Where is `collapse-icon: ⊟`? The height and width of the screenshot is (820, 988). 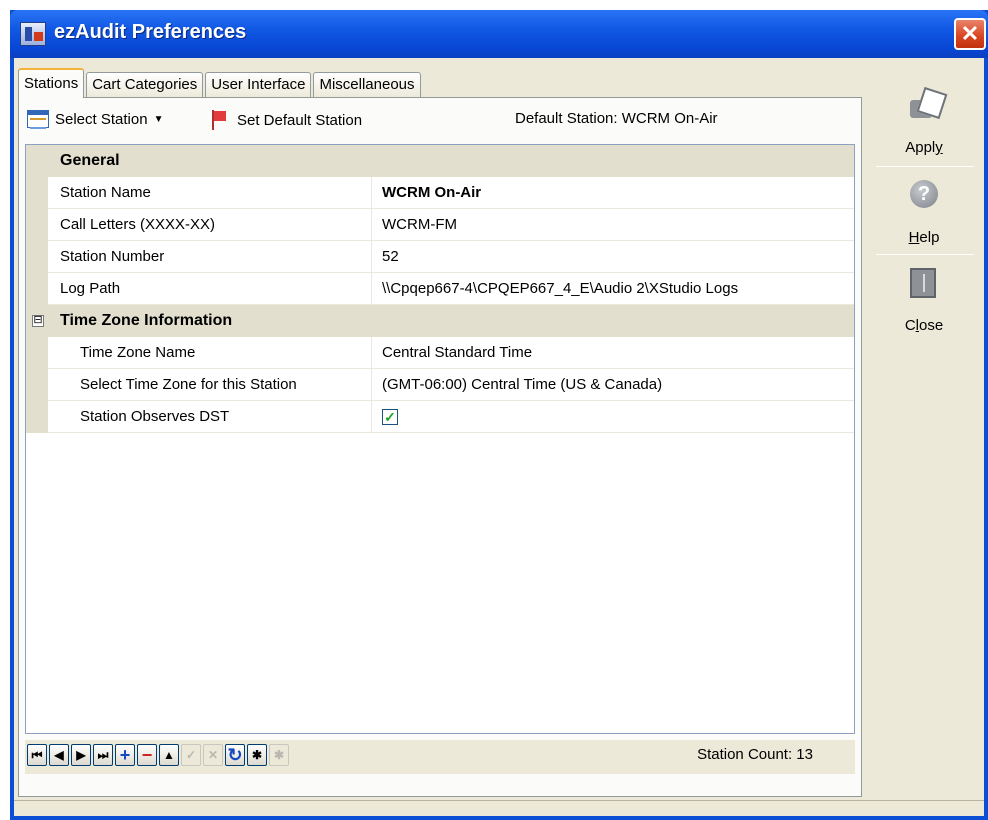 collapse-icon: ⊟ is located at coordinates (38, 321).